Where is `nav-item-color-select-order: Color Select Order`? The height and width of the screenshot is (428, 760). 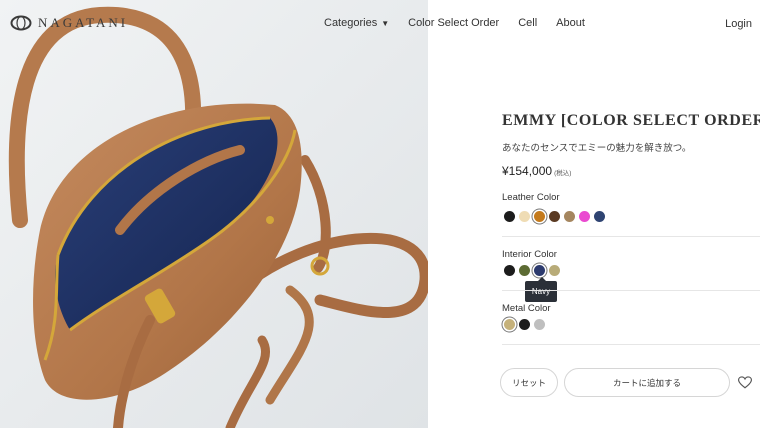
nav-item-color-select-order: Color Select Order is located at coordinates (453, 23).